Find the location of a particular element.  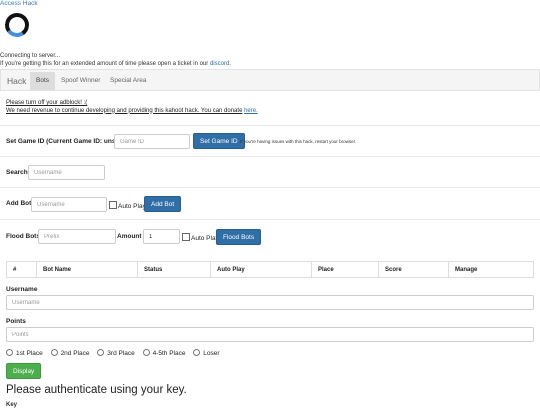

flood-bots-button: Flood Bots is located at coordinates (239, 237).